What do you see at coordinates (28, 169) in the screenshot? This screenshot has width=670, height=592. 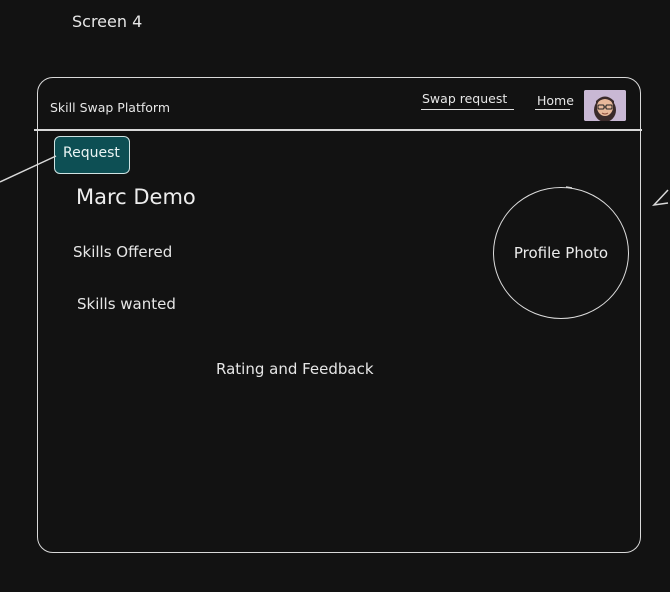 I see `left-arrow-line` at bounding box center [28, 169].